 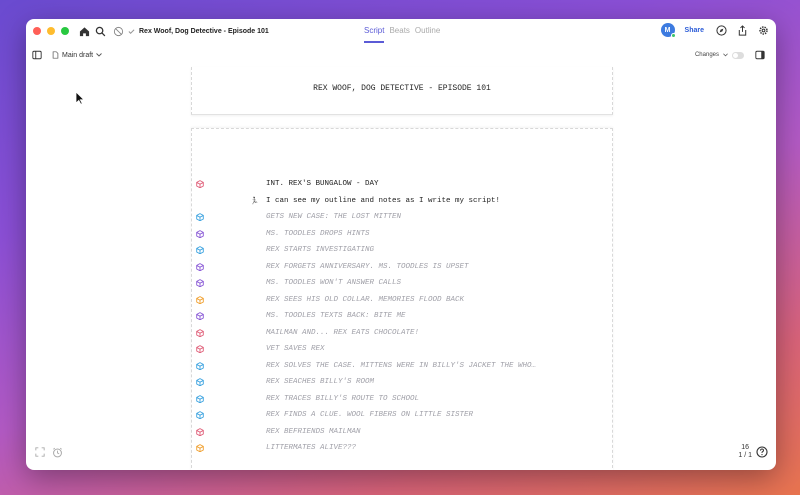 I want to click on draft-selector: Main draft, so click(x=77, y=55).